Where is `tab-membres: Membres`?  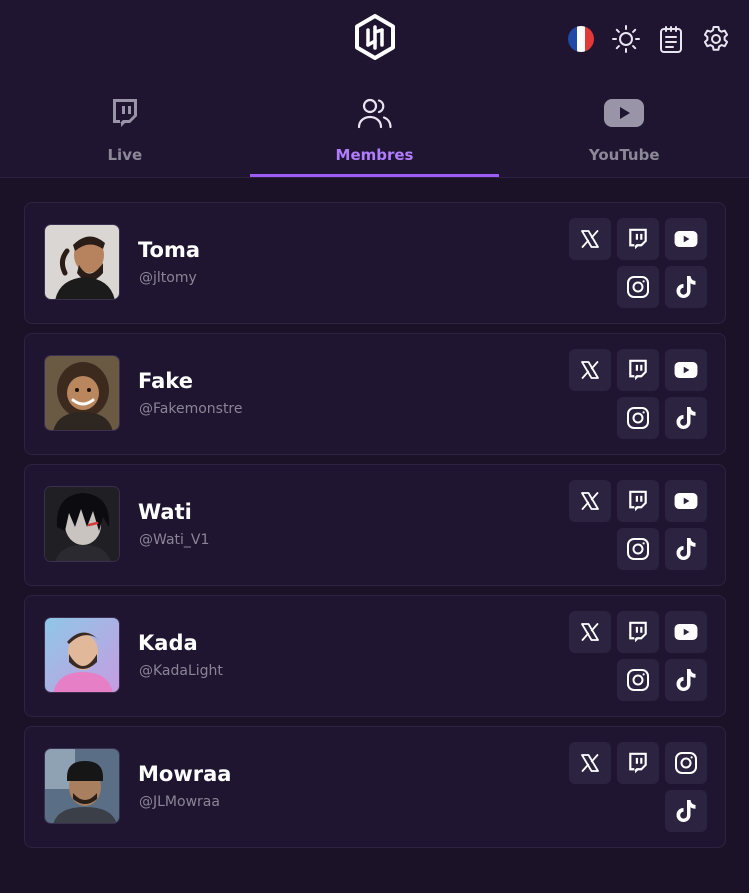 tab-membres: Membres is located at coordinates (374, 132).